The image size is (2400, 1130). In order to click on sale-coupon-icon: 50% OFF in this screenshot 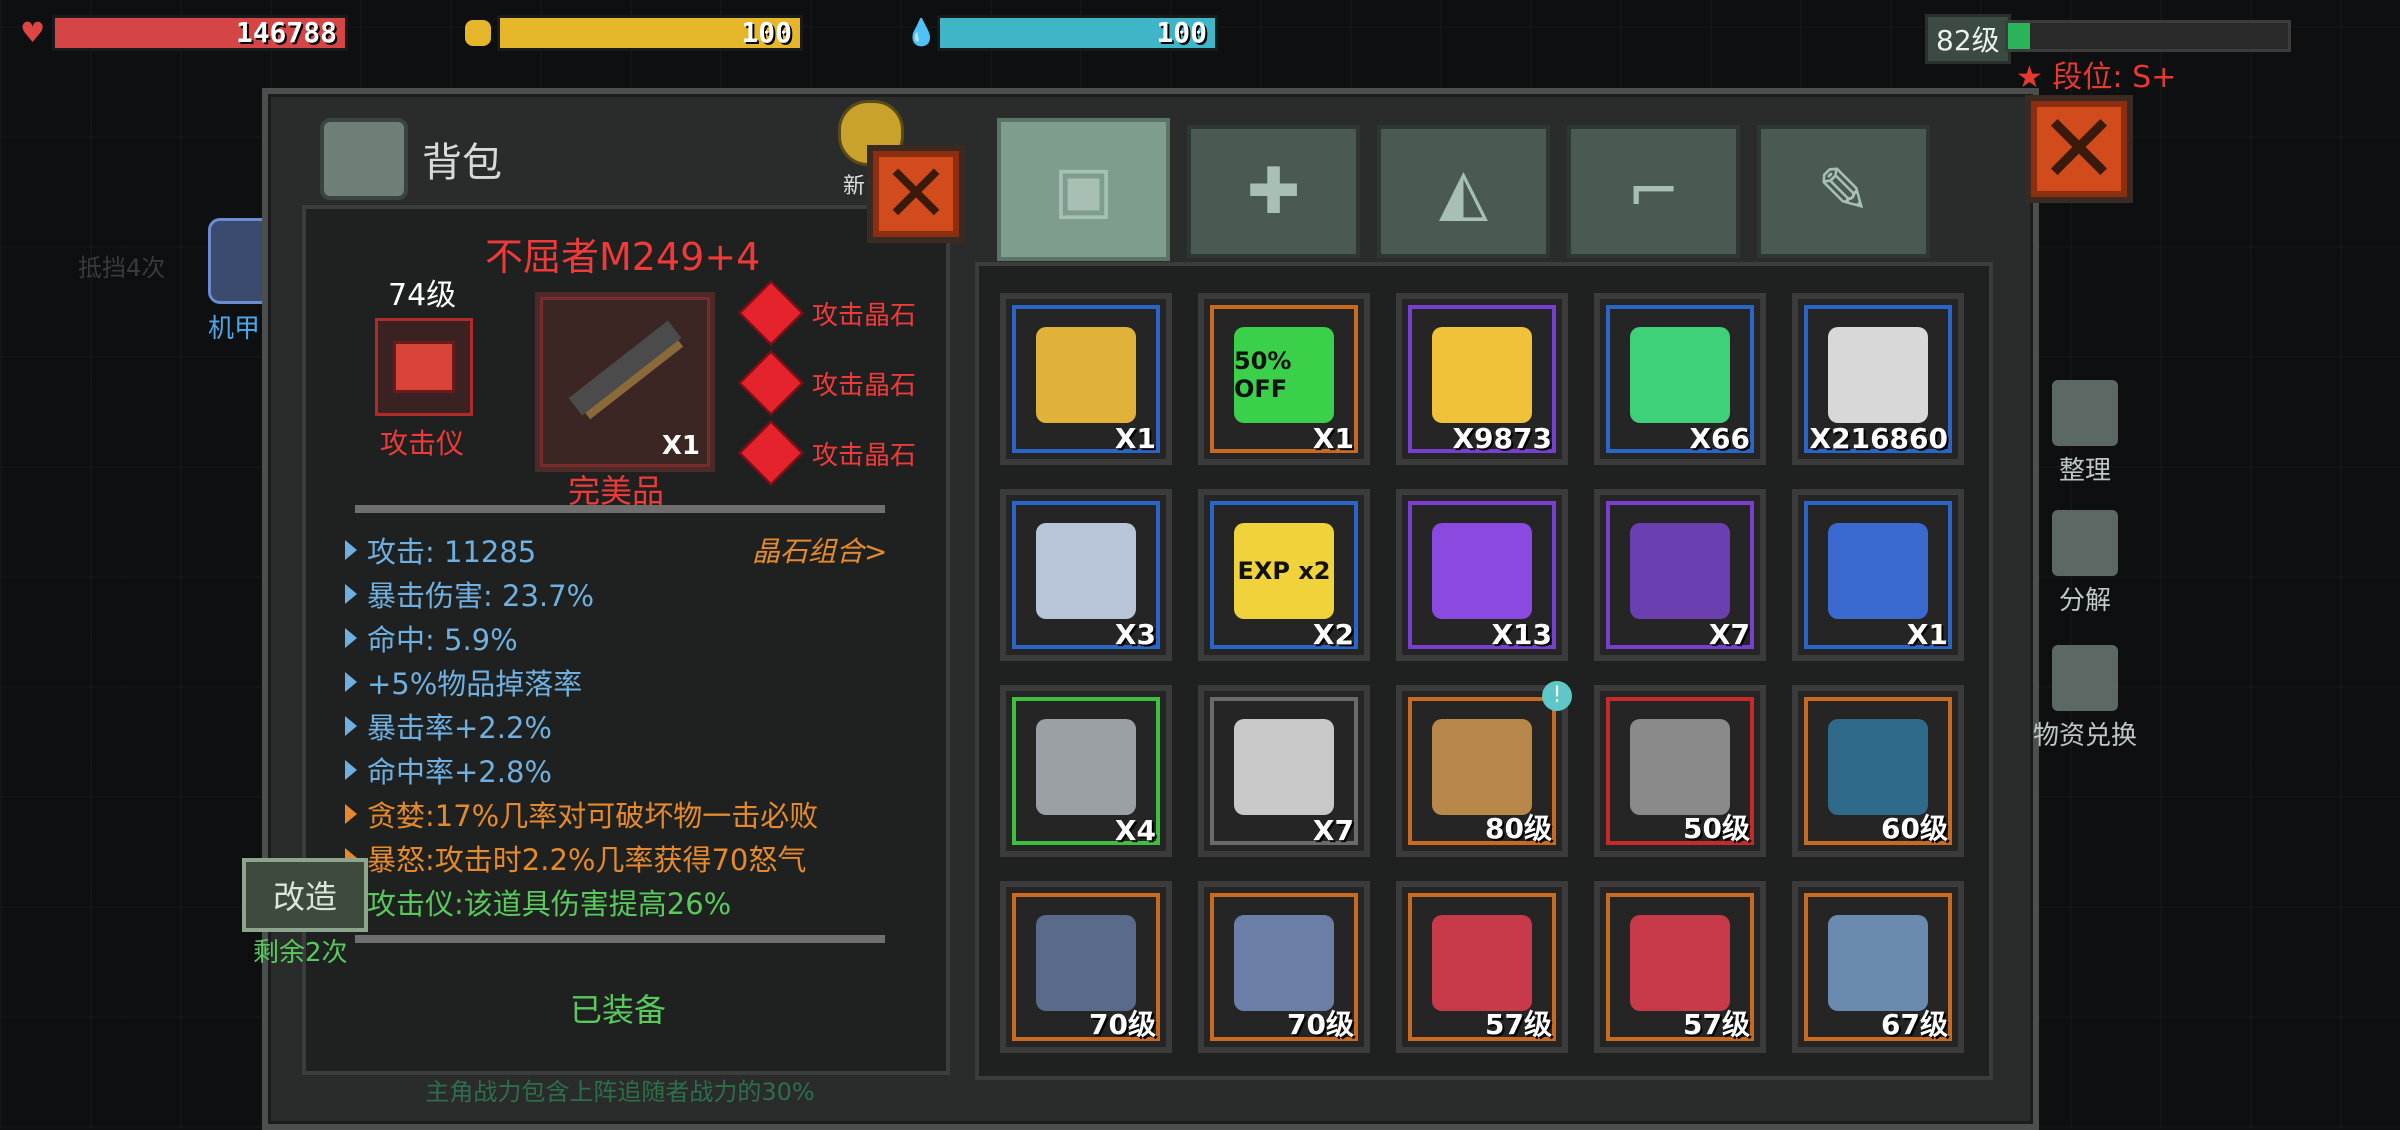, I will do `click(1284, 375)`.